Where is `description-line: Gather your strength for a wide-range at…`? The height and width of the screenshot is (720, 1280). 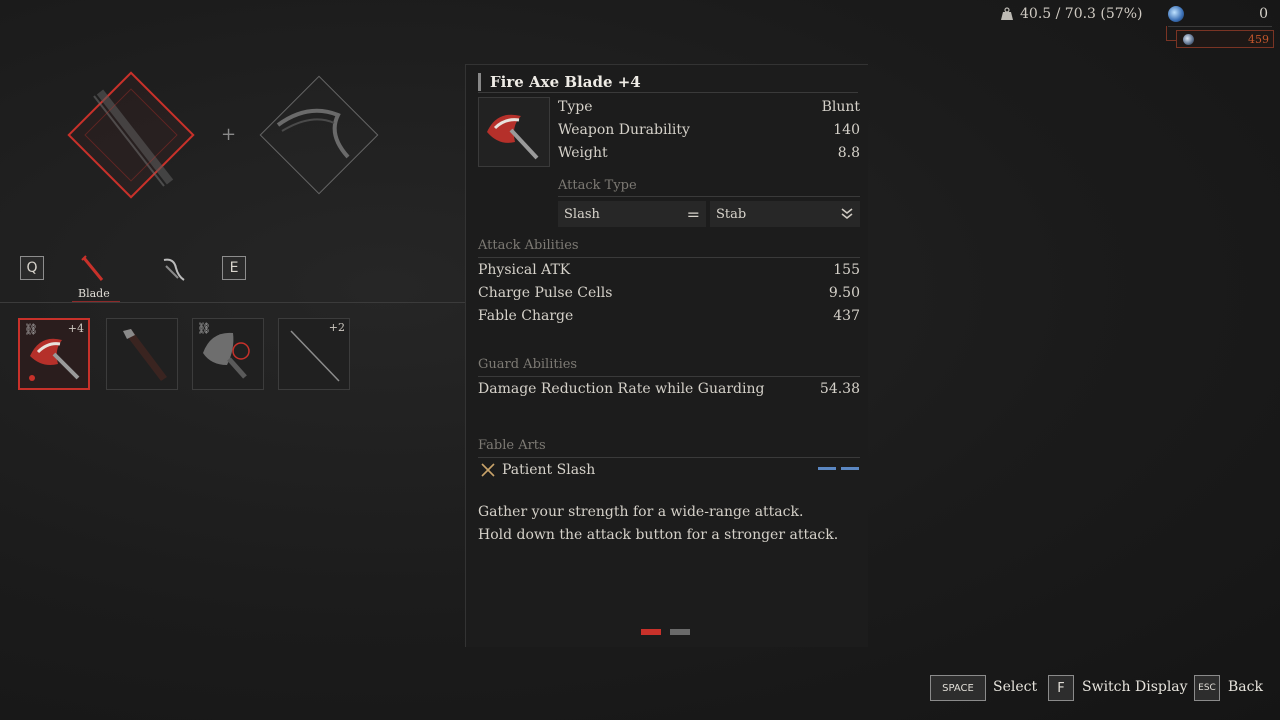
description-line: Gather your strength for a wide-range at… is located at coordinates (641, 512).